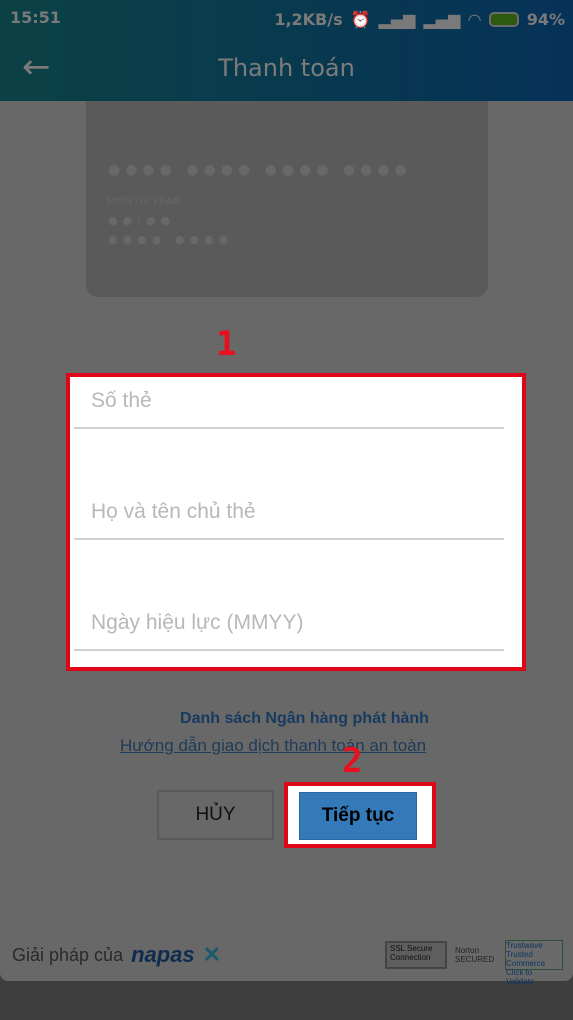 Image resolution: width=573 pixels, height=1020 pixels. What do you see at coordinates (416, 955) in the screenshot?
I see `ssl-badge: SSL Secure Connection` at bounding box center [416, 955].